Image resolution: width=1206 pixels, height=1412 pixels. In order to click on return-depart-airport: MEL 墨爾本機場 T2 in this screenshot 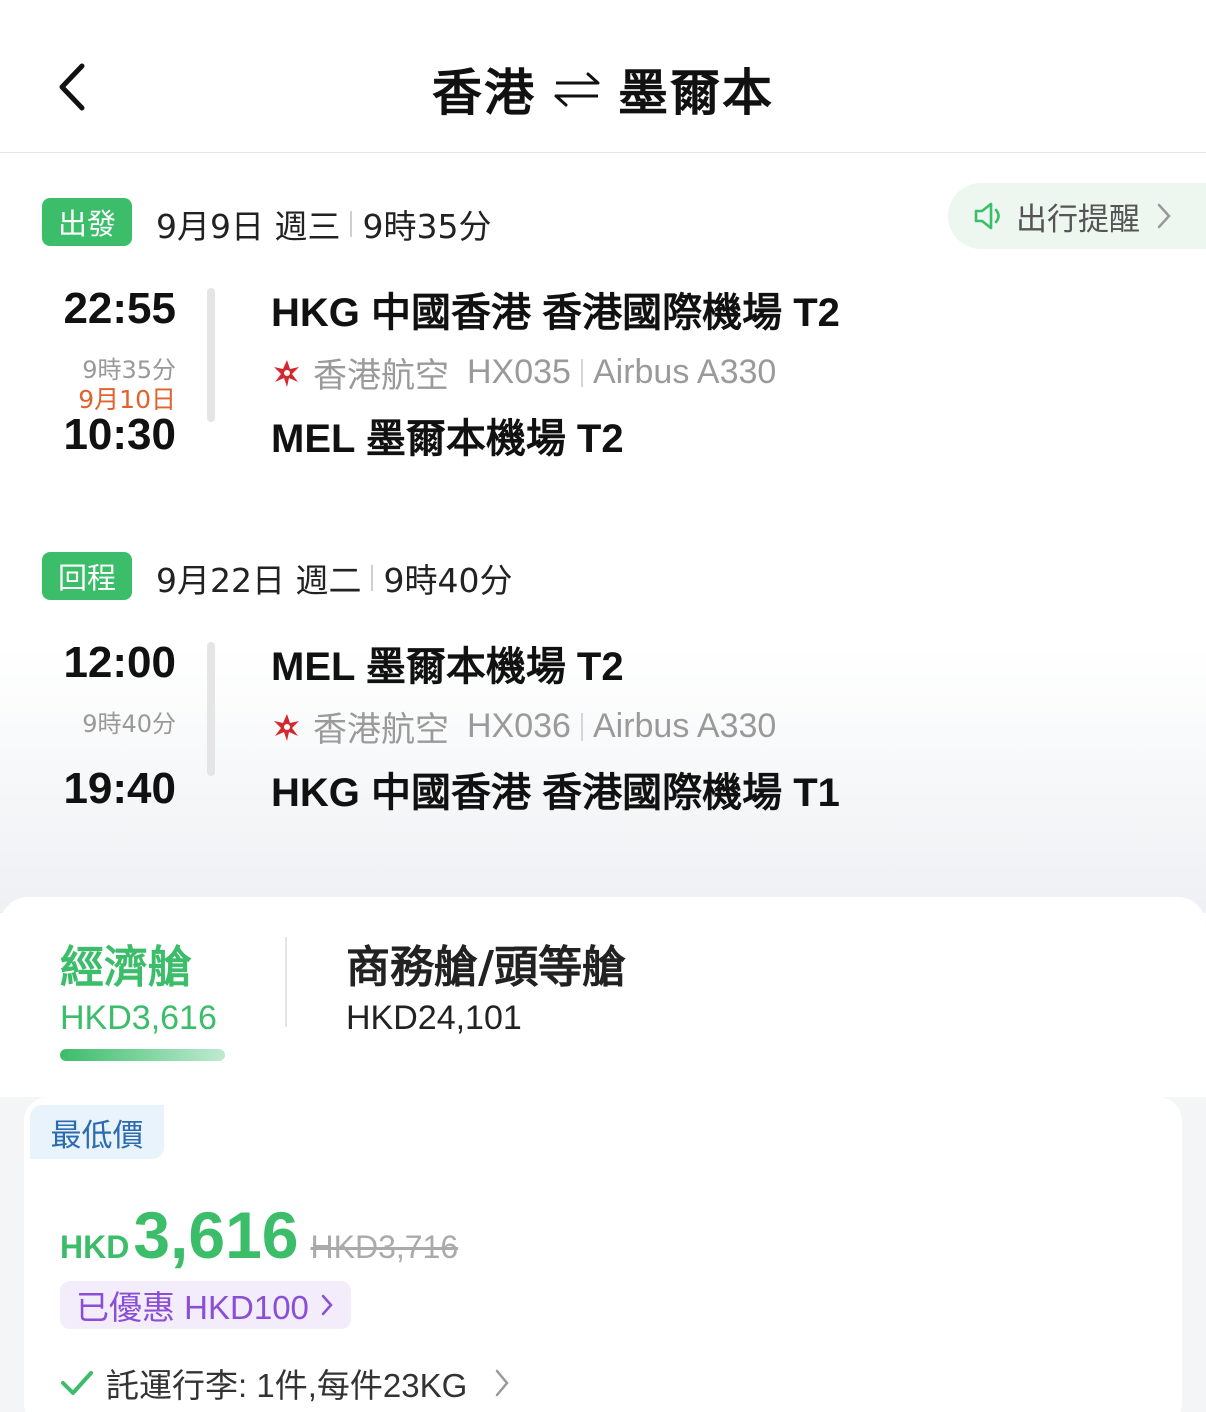, I will do `click(447, 667)`.